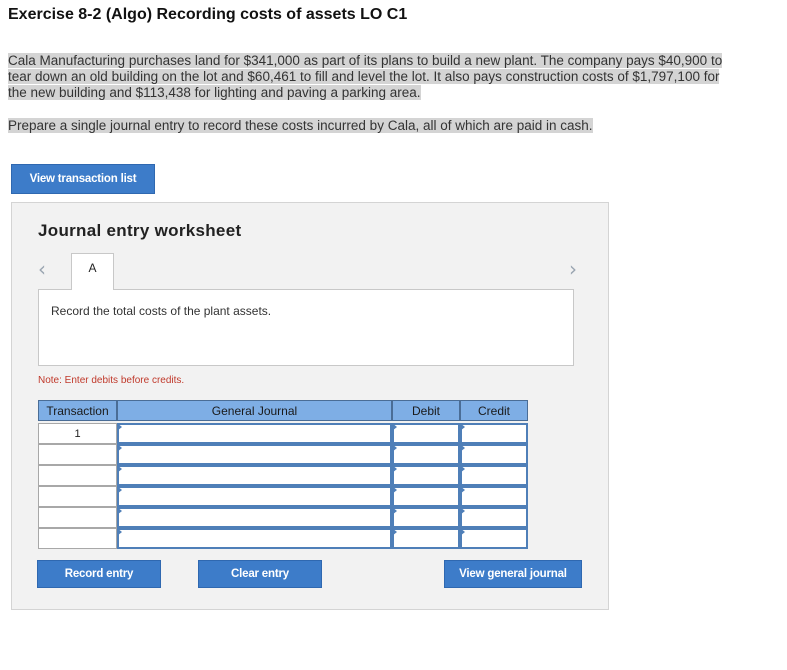 This screenshot has height=670, width=787. What do you see at coordinates (494, 410) in the screenshot?
I see `header-credit: Credit` at bounding box center [494, 410].